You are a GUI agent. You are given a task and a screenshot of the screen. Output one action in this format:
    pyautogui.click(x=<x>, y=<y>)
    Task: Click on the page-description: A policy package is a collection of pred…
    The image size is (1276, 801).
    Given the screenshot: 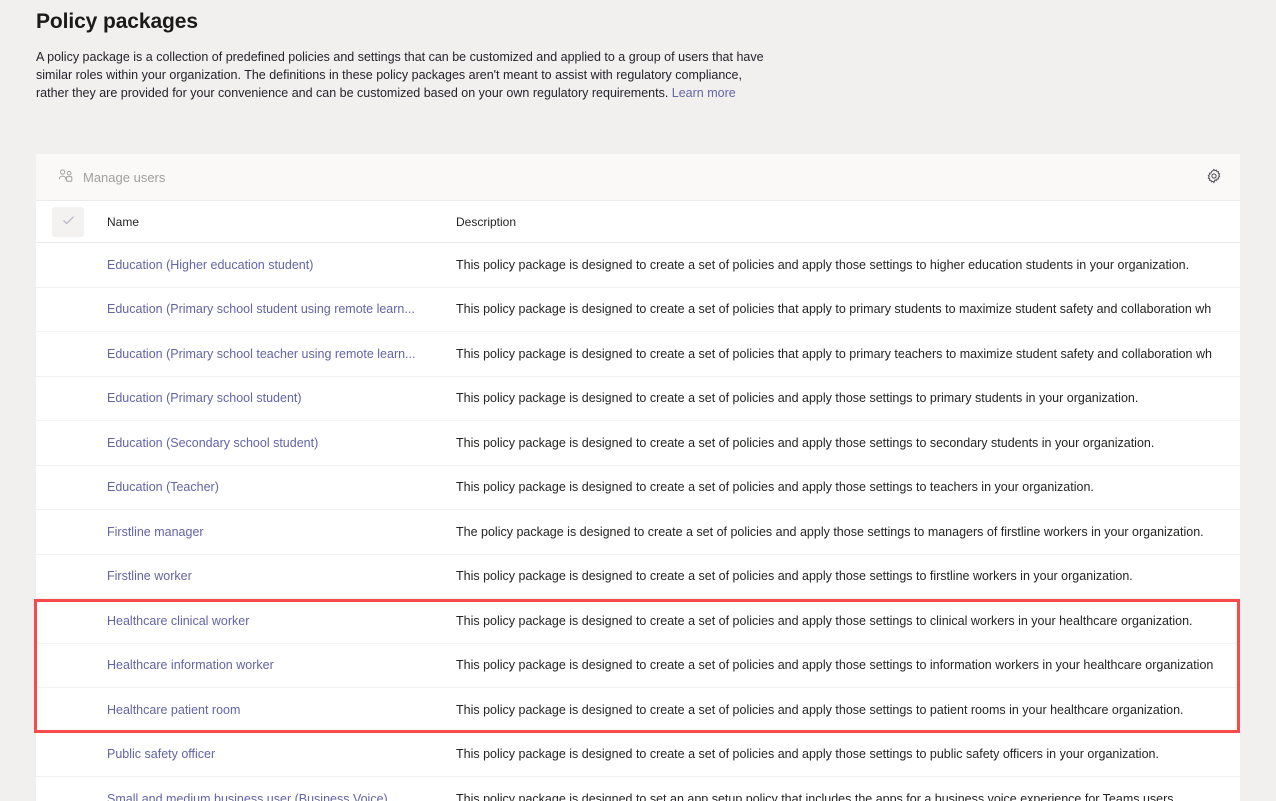 What is the action you would take?
    pyautogui.click(x=403, y=75)
    